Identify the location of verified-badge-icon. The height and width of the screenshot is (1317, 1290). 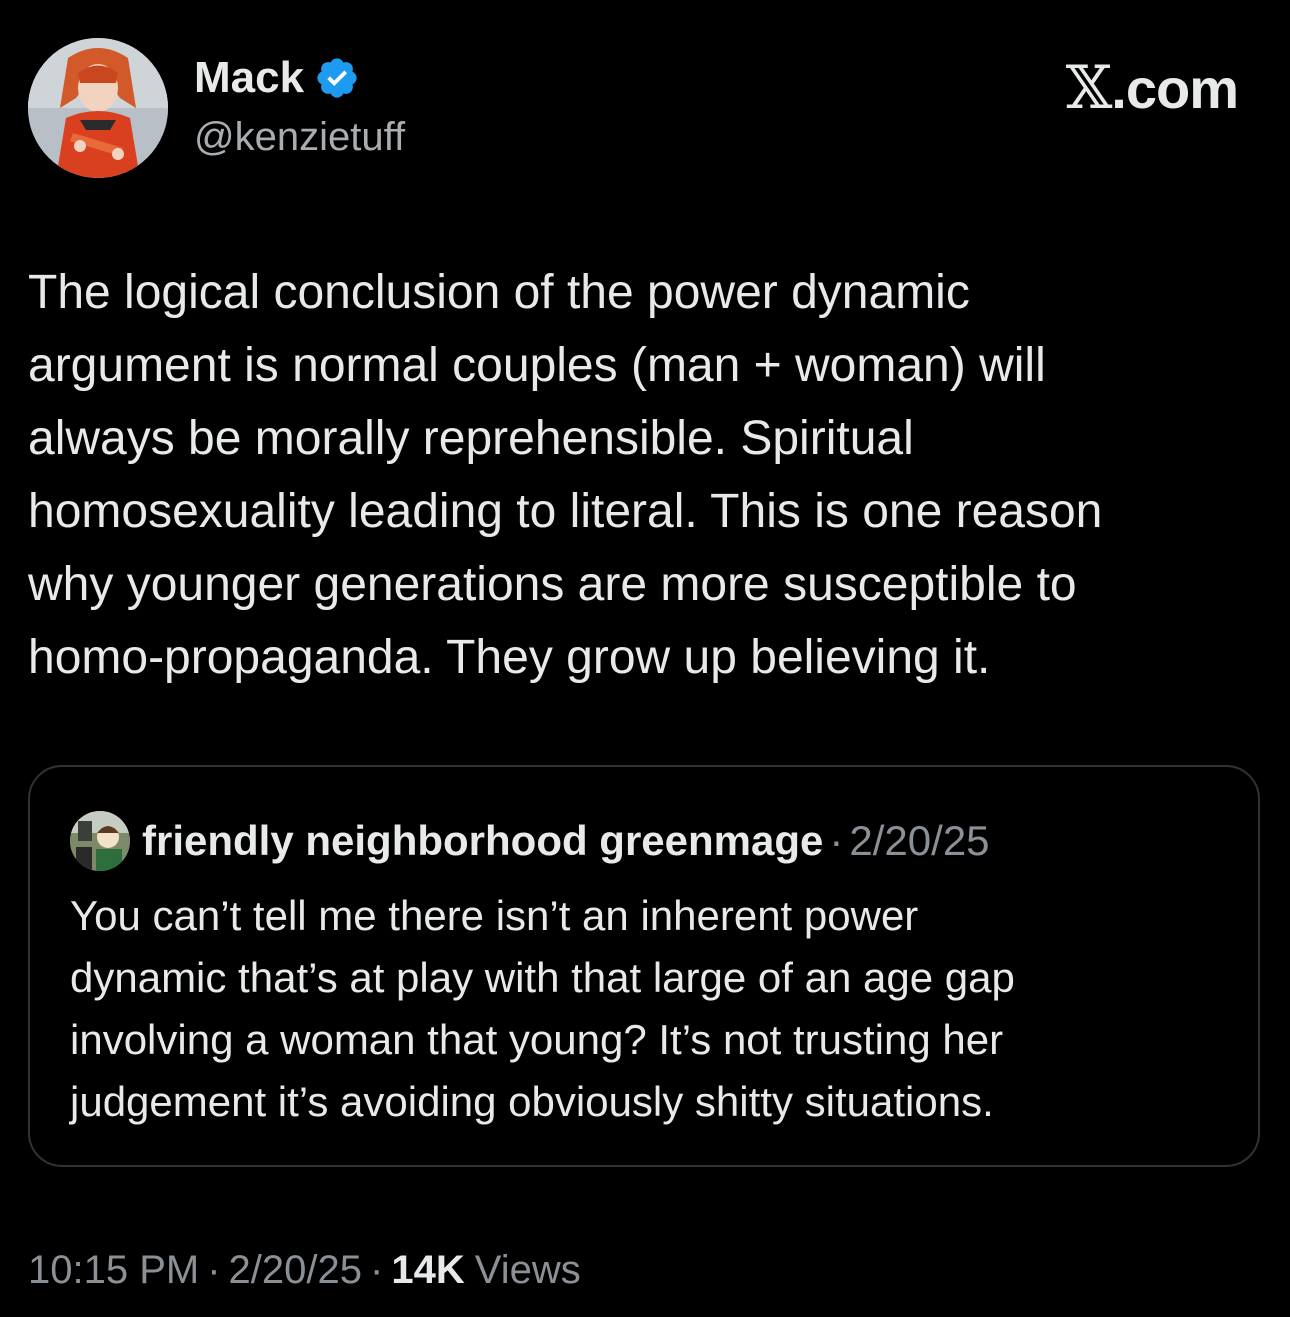
(337, 78).